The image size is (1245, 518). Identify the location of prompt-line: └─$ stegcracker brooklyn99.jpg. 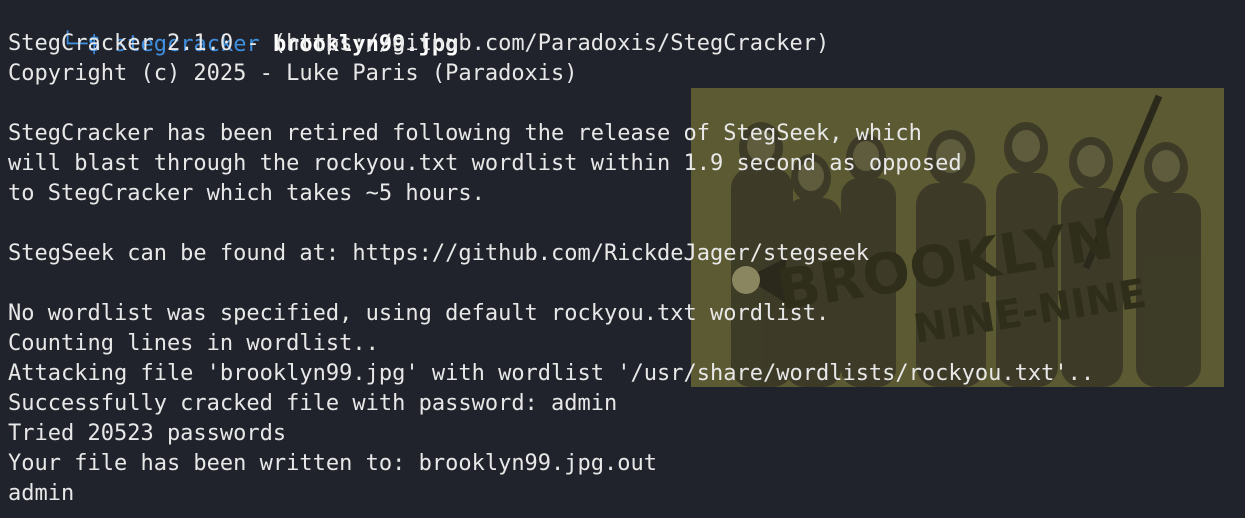
(233, 28).